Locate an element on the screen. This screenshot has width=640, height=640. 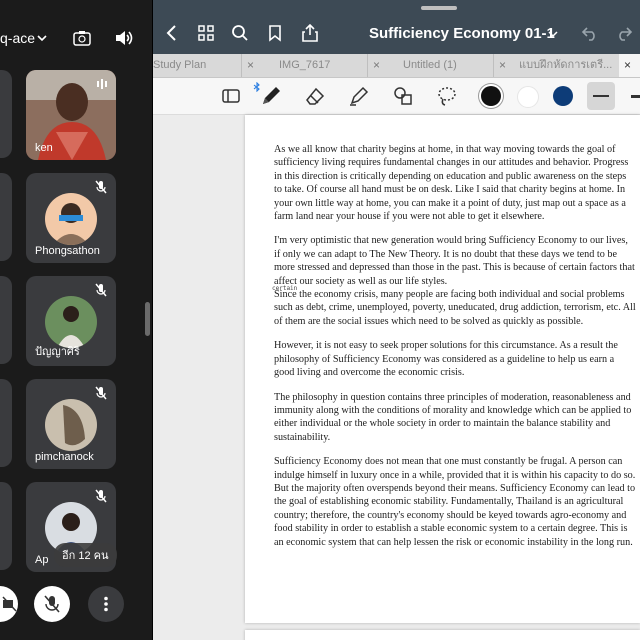
participant-name: Phongsathon is located at coordinates (67, 251).